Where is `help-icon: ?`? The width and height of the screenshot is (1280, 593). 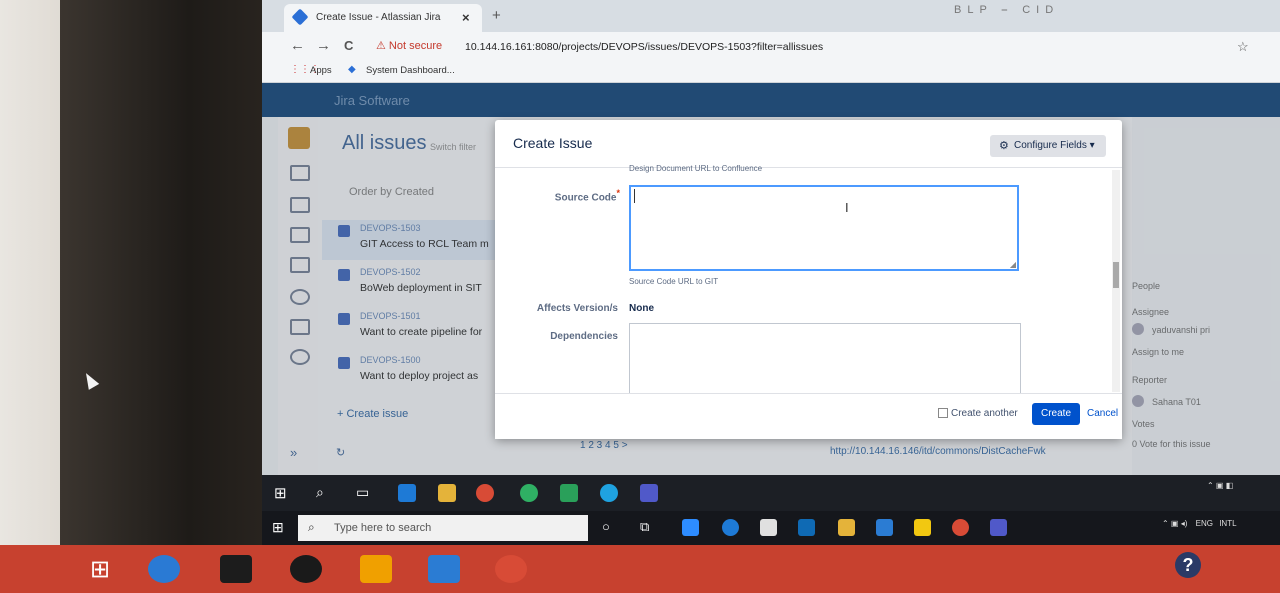 help-icon: ? is located at coordinates (1188, 565).